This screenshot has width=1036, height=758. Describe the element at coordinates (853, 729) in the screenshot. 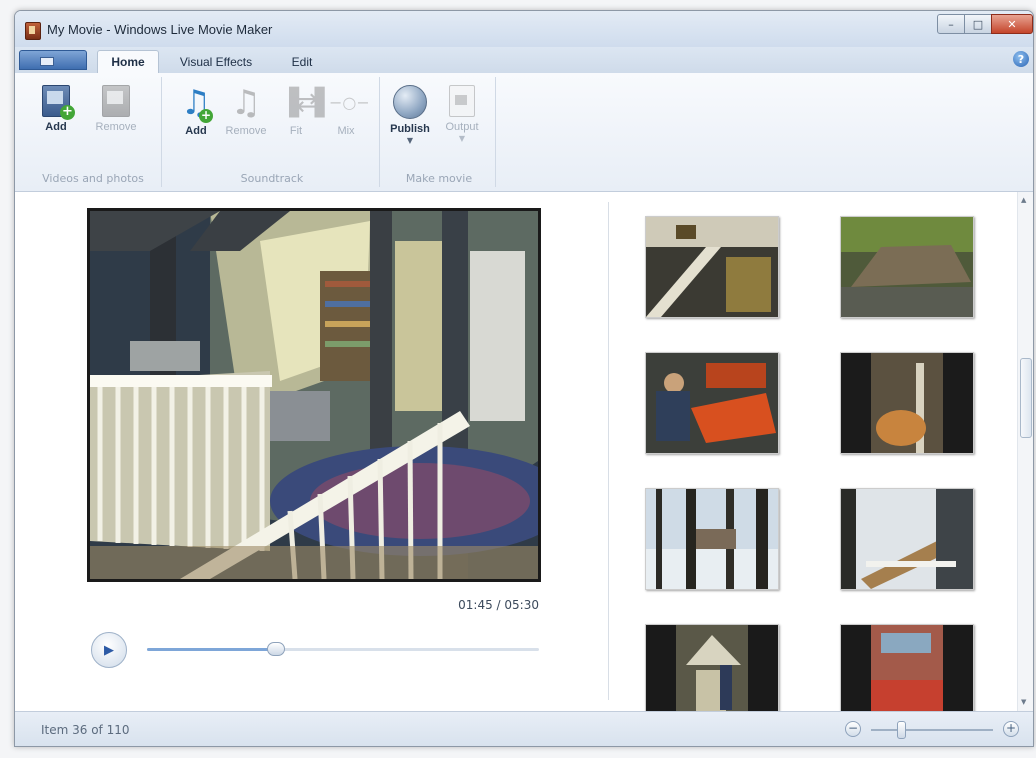

I see `zoom-out-icon: −` at that location.